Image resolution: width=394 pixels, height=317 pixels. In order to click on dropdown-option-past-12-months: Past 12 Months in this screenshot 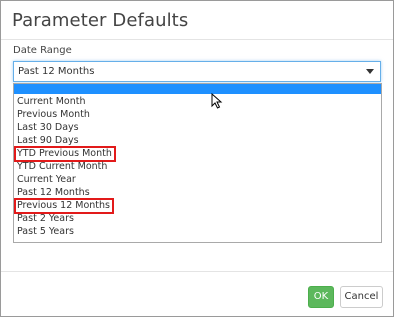, I will do `click(53, 193)`.